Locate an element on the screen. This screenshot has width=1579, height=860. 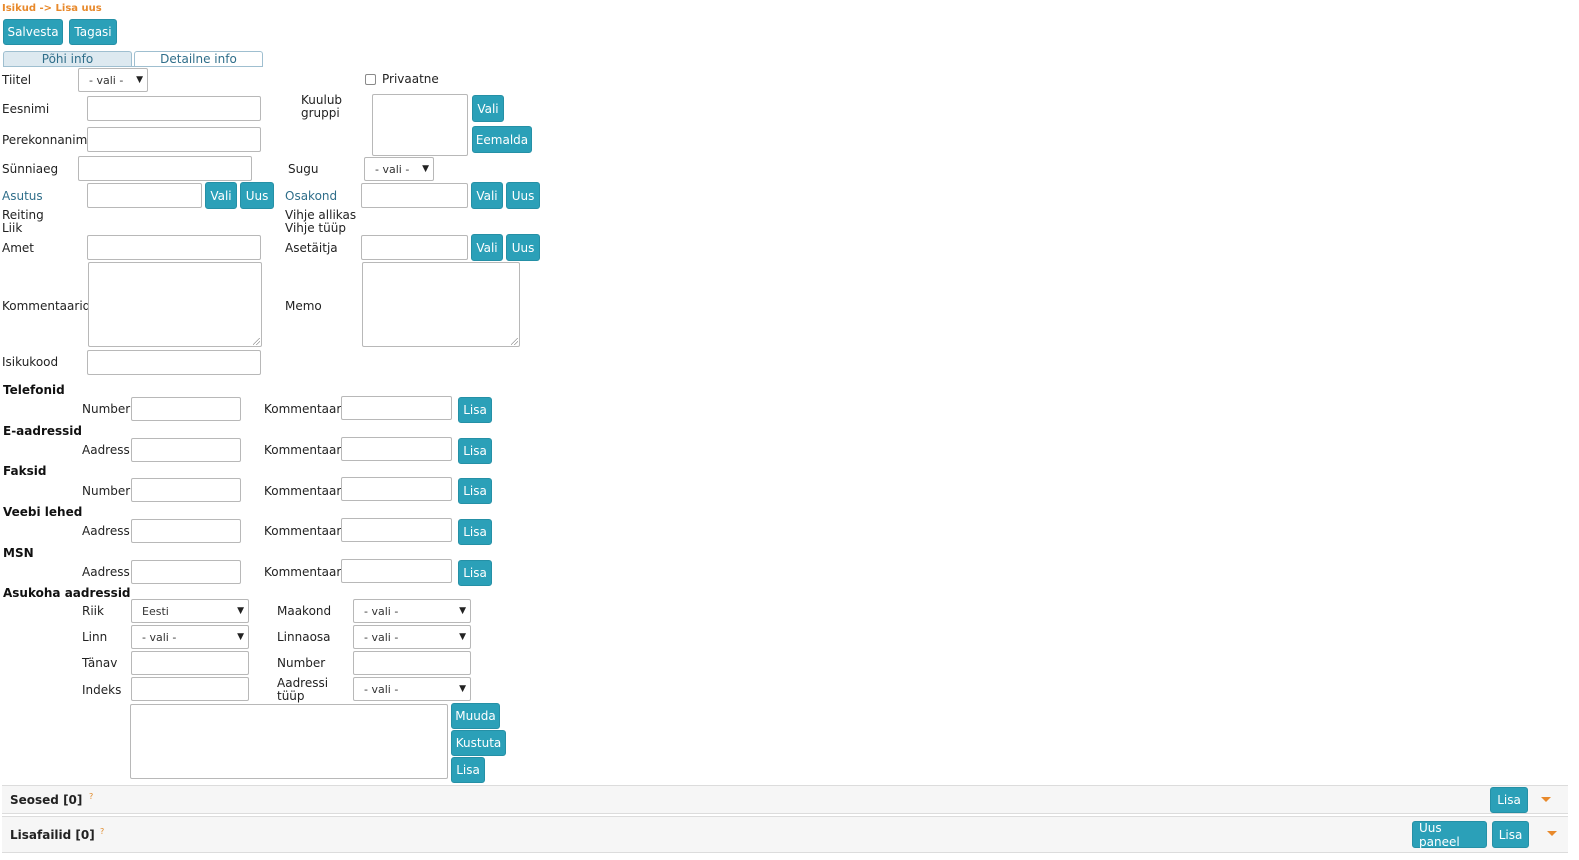
lead-type-label: Vihje tüüp is located at coordinates (315, 228).